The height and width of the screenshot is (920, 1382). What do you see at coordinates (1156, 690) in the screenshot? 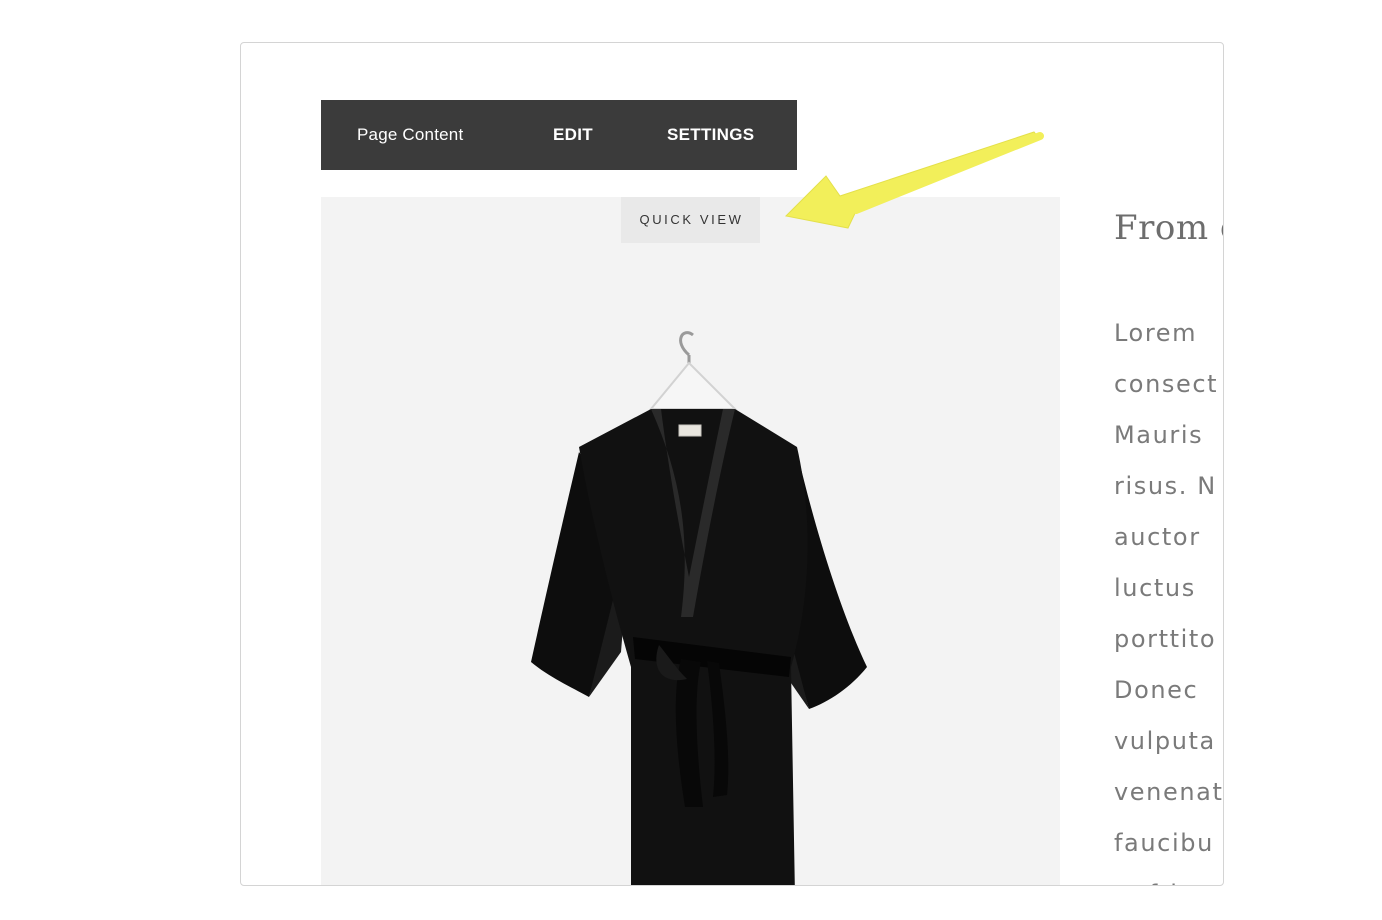
I see `description-line: Donec` at bounding box center [1156, 690].